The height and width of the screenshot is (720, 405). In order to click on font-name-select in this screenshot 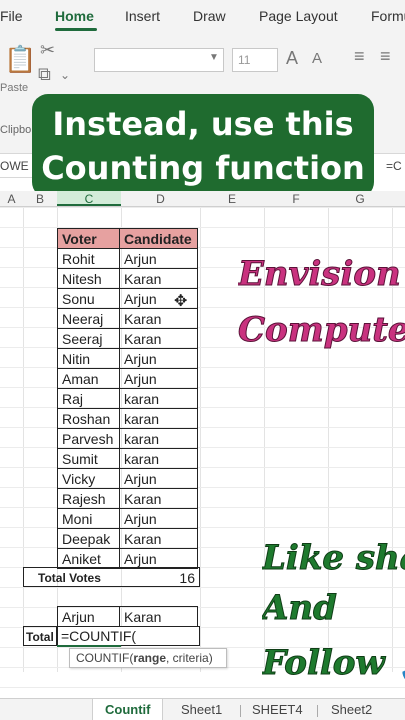, I will do `click(159, 60)`.